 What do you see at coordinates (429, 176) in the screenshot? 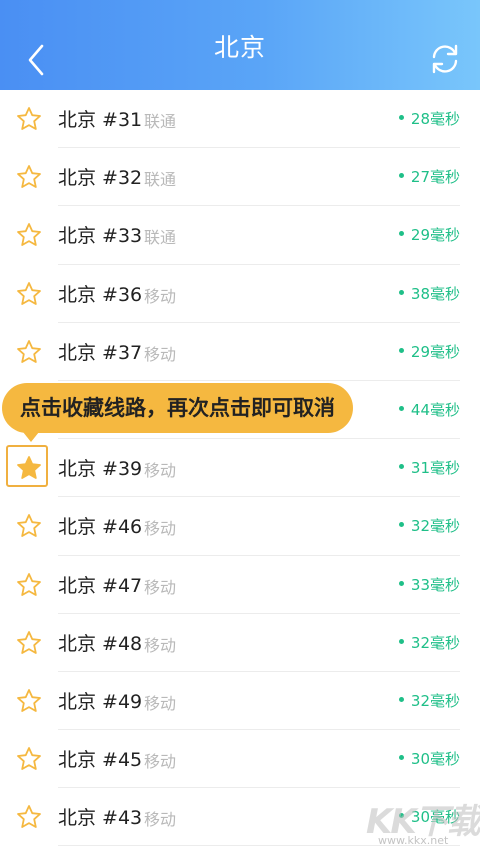
I see `server-latency: 27毫秒` at bounding box center [429, 176].